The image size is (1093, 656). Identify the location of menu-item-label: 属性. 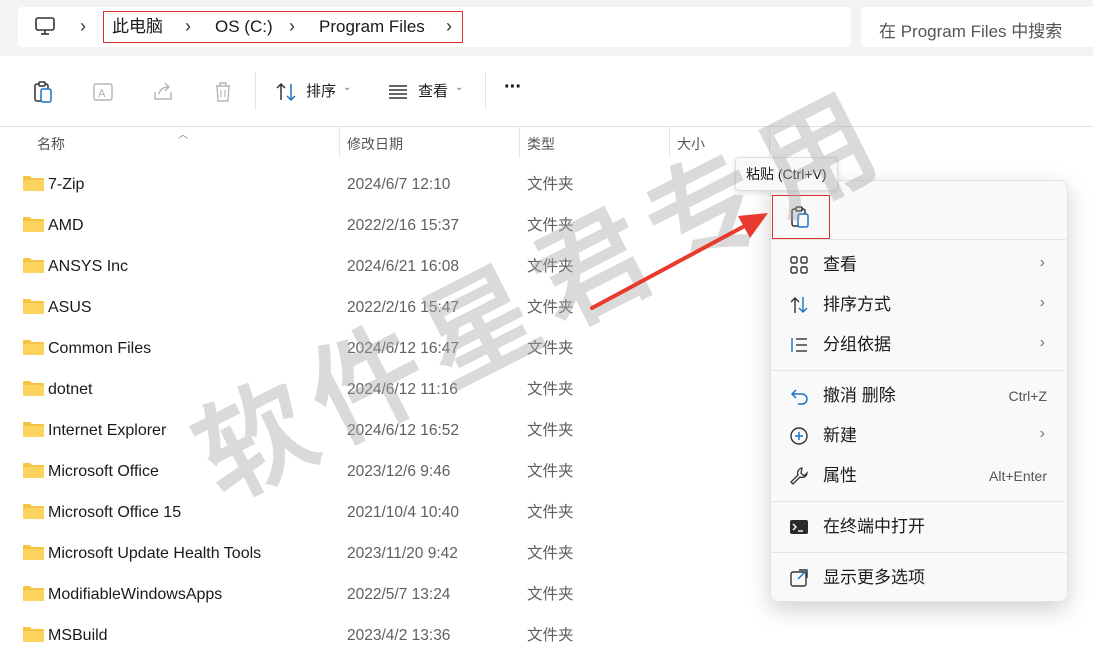
(840, 475).